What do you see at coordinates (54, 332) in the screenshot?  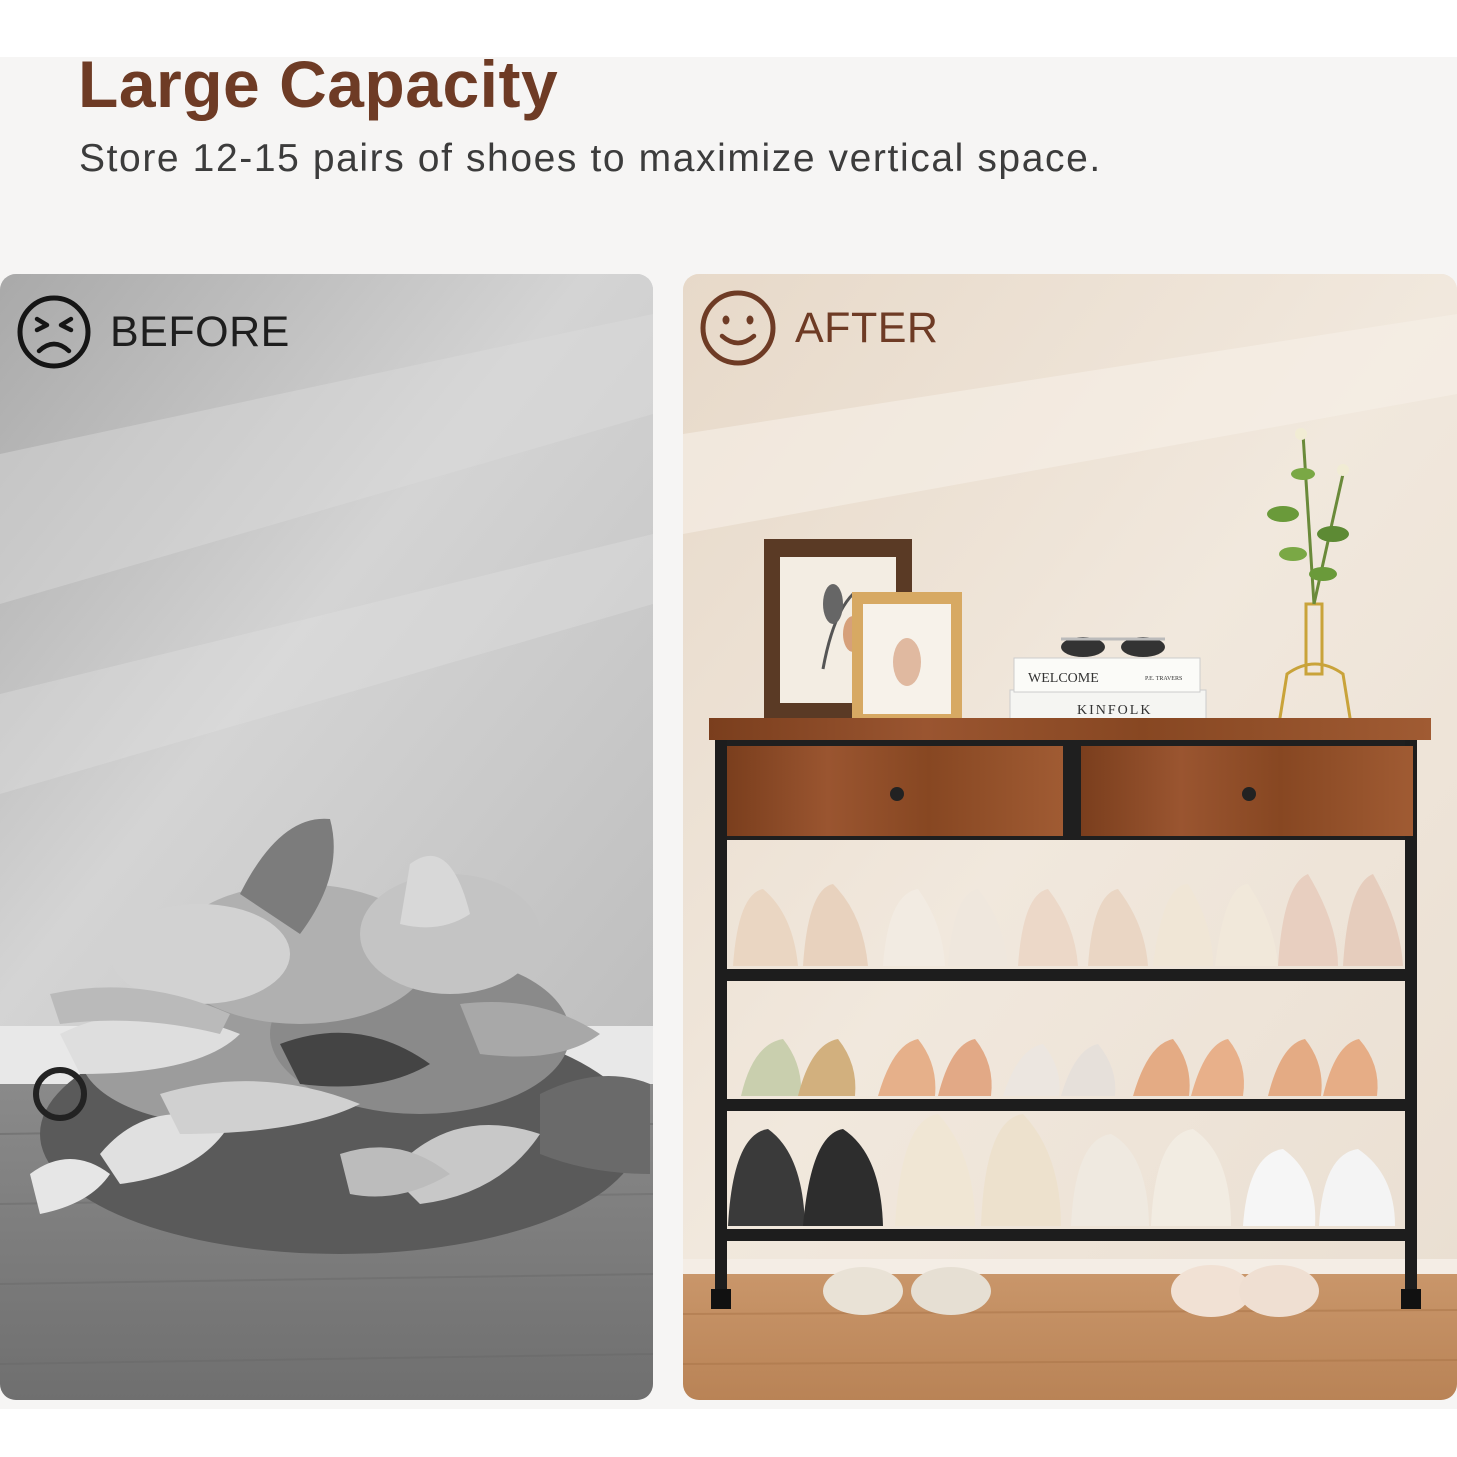 I see `sad-face-icon` at bounding box center [54, 332].